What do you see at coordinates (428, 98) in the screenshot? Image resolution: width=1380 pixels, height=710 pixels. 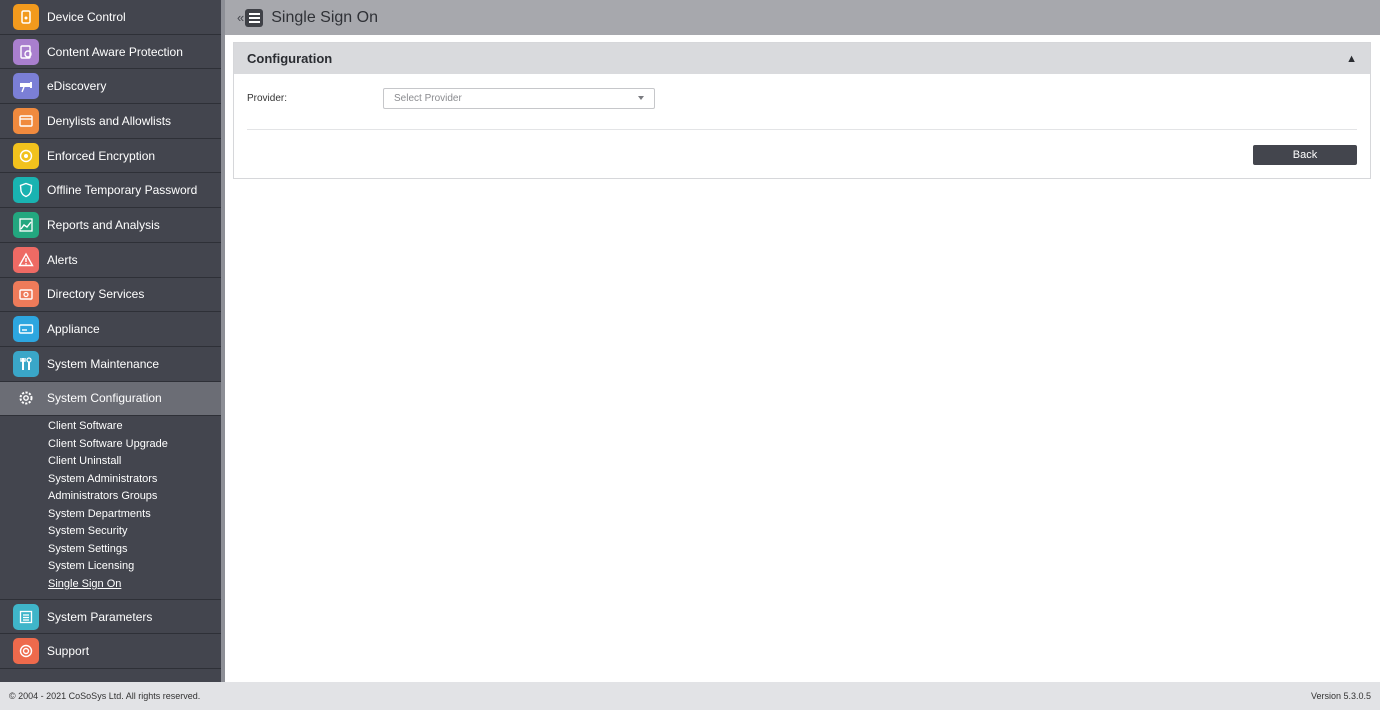 I see `provider-select-placeholder: Select Provider` at bounding box center [428, 98].